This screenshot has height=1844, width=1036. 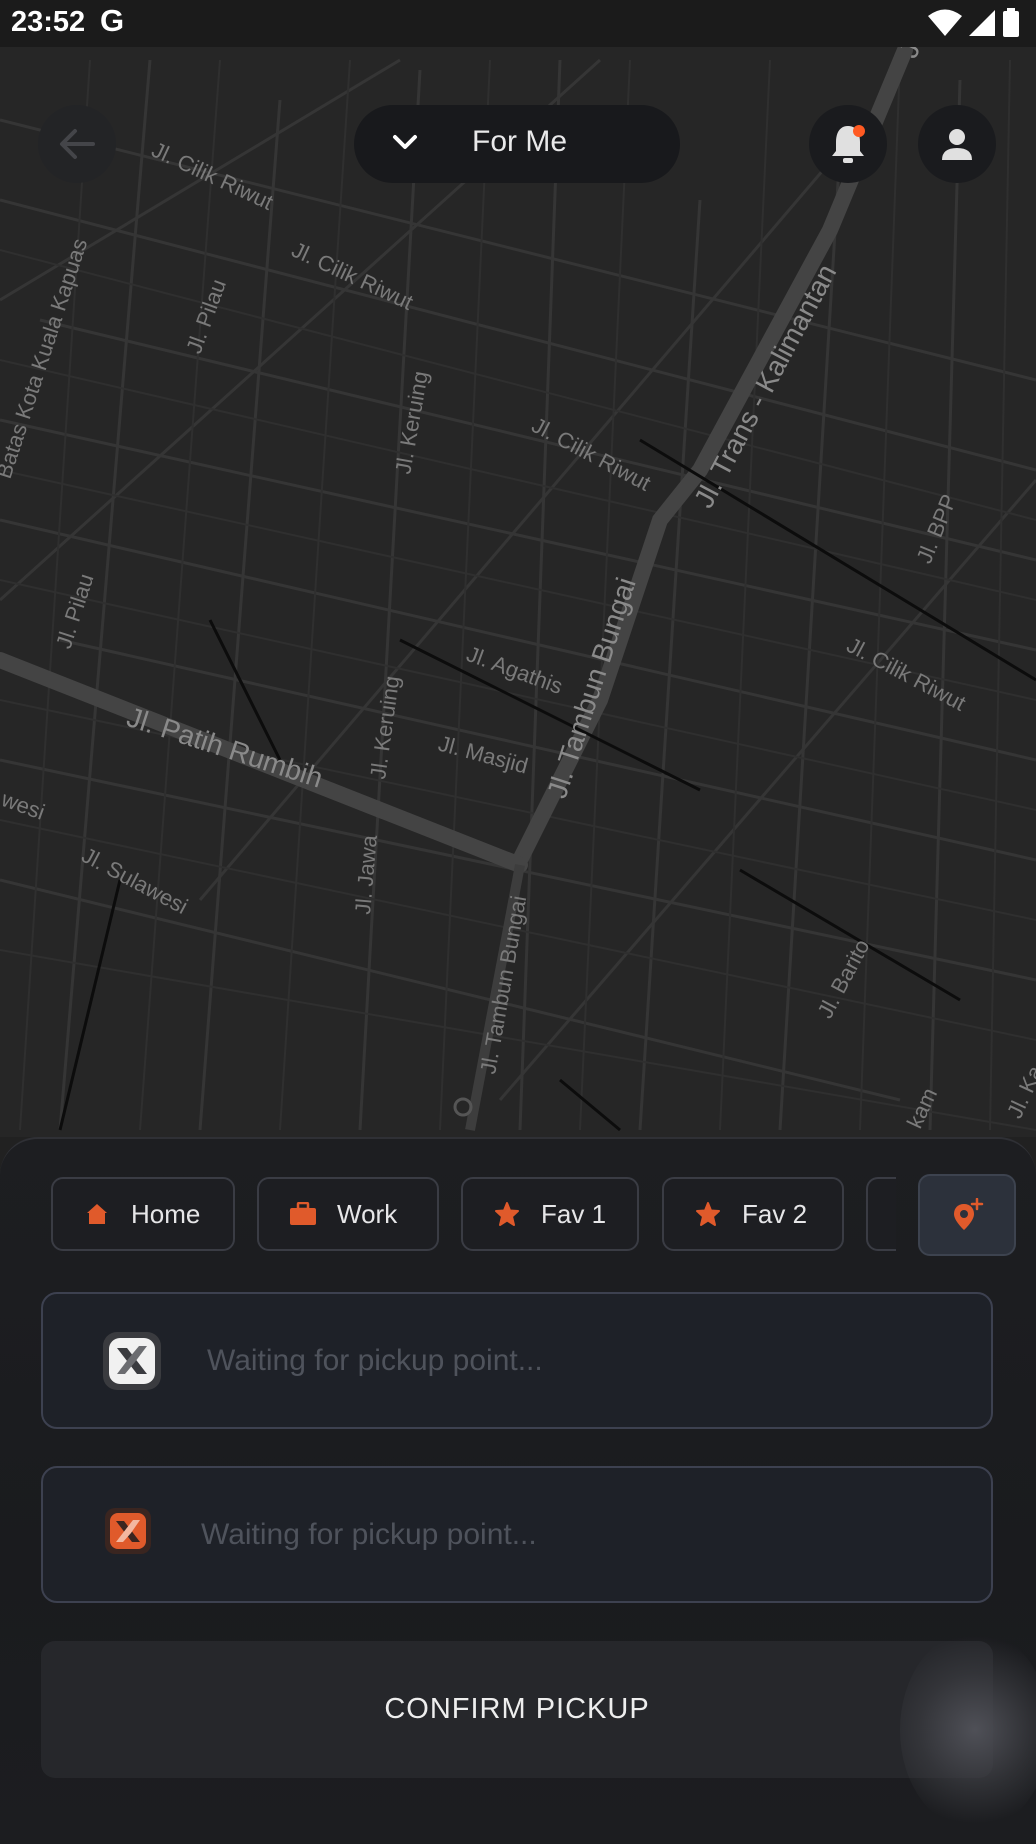 What do you see at coordinates (936, 529) in the screenshot?
I see `svg-text: Jl. BPP` at bounding box center [936, 529].